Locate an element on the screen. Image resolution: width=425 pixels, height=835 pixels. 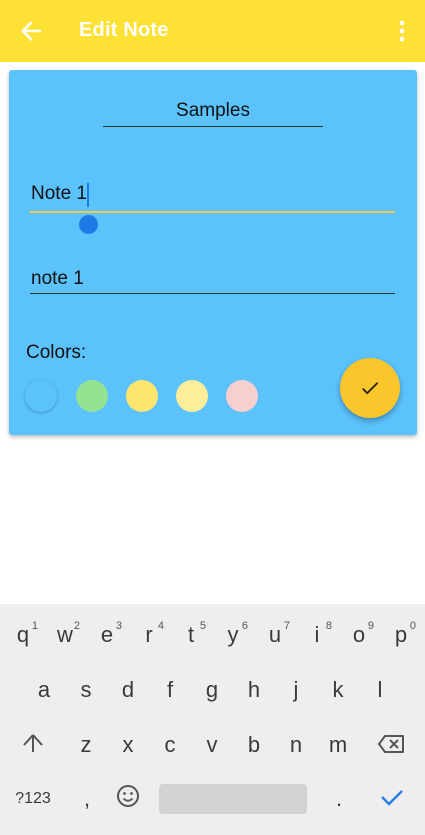
key-u: u7 is located at coordinates (275, 634).